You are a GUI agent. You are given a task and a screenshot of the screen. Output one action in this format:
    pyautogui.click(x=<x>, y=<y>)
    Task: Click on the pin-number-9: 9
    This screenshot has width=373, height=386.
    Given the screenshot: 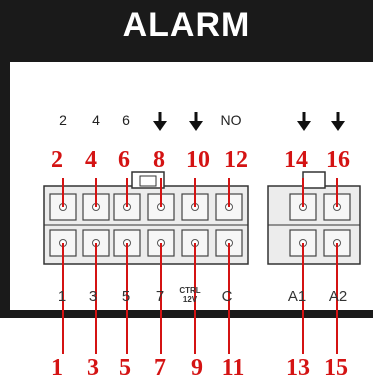 What is the action you would take?
    pyautogui.click(x=197, y=368)
    